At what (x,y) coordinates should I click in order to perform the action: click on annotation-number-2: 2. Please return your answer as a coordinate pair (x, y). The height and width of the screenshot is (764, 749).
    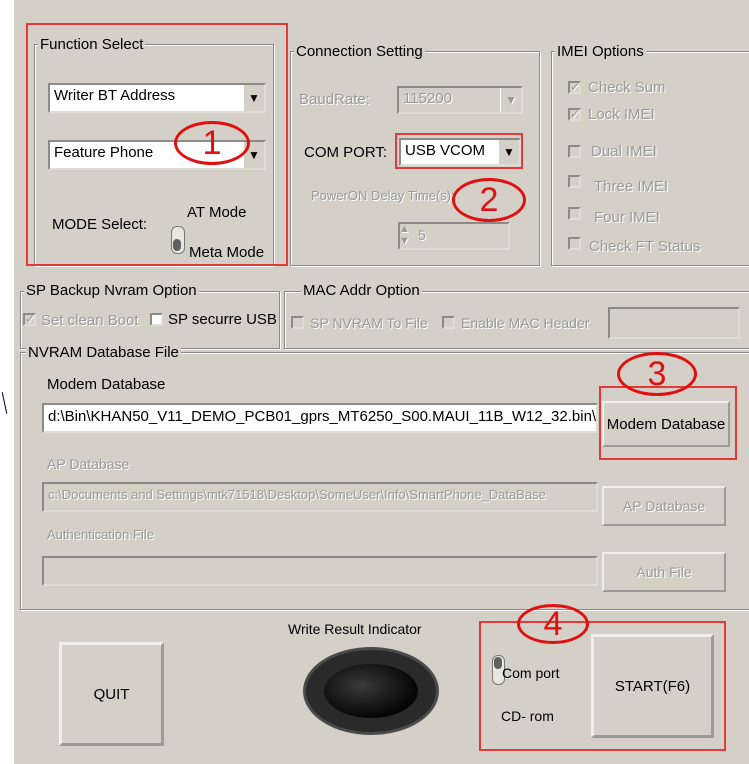
    Looking at the image, I should click on (489, 200).